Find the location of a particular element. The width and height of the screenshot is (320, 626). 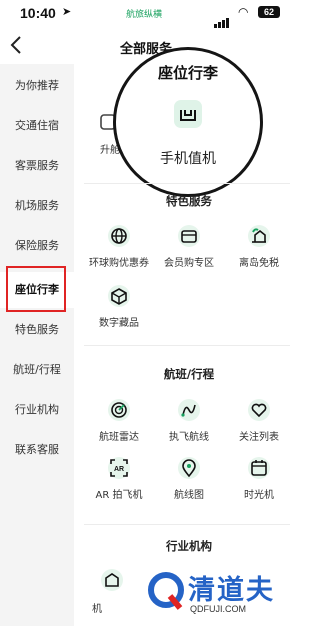

checkin-bag-icon is located at coordinates (188, 114).